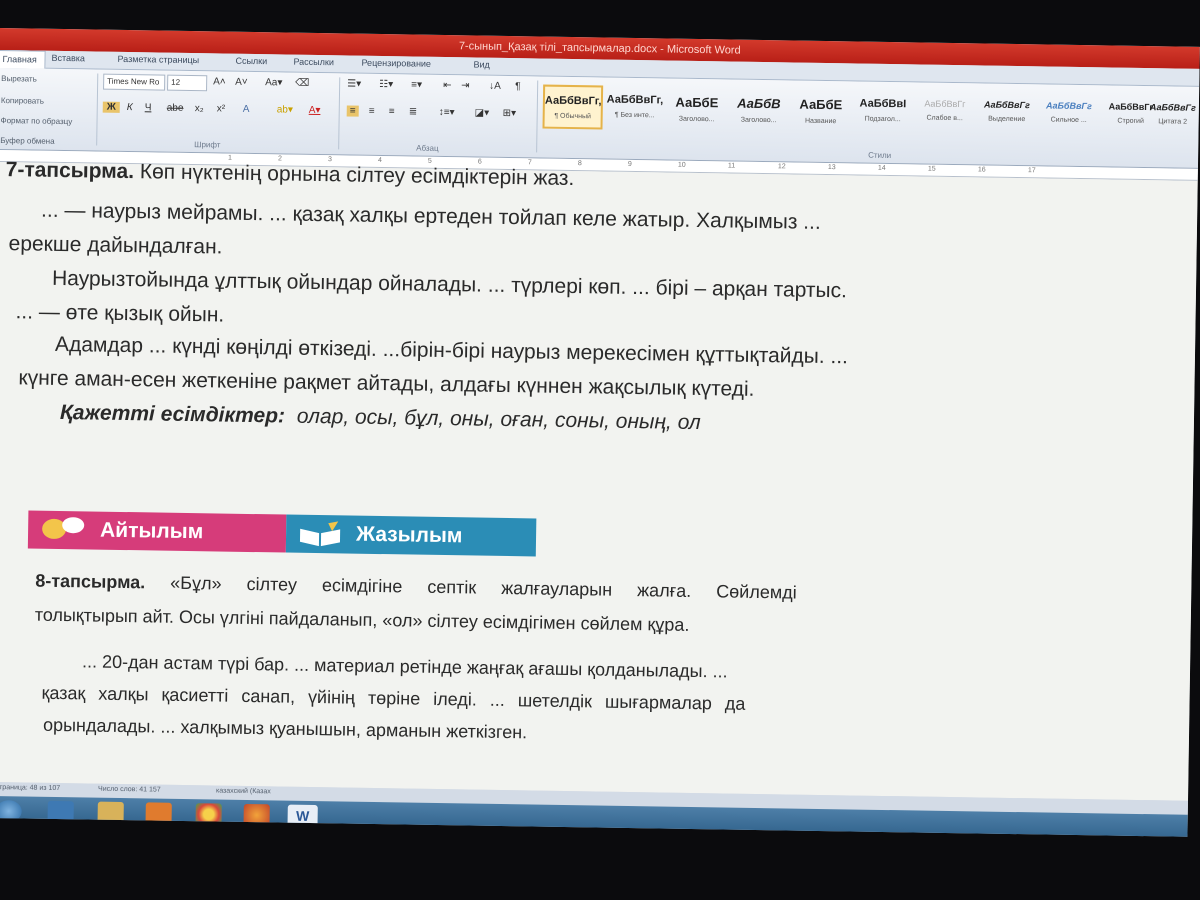  I want to click on pilcrow-icon: ¶, so click(518, 86).